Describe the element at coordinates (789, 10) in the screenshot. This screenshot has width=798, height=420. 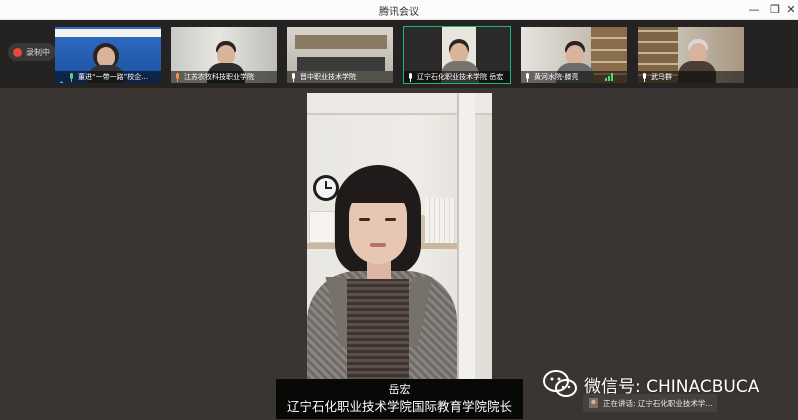
I see `close-icon: ✕` at that location.